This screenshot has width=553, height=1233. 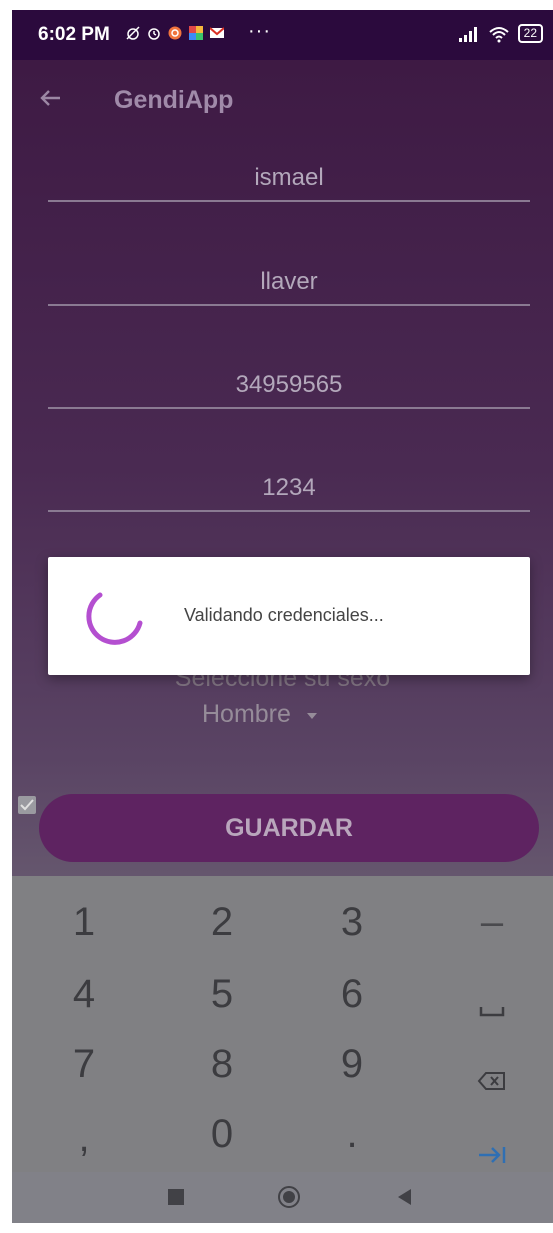 What do you see at coordinates (289, 828) in the screenshot?
I see `save-button: GUARDAR` at bounding box center [289, 828].